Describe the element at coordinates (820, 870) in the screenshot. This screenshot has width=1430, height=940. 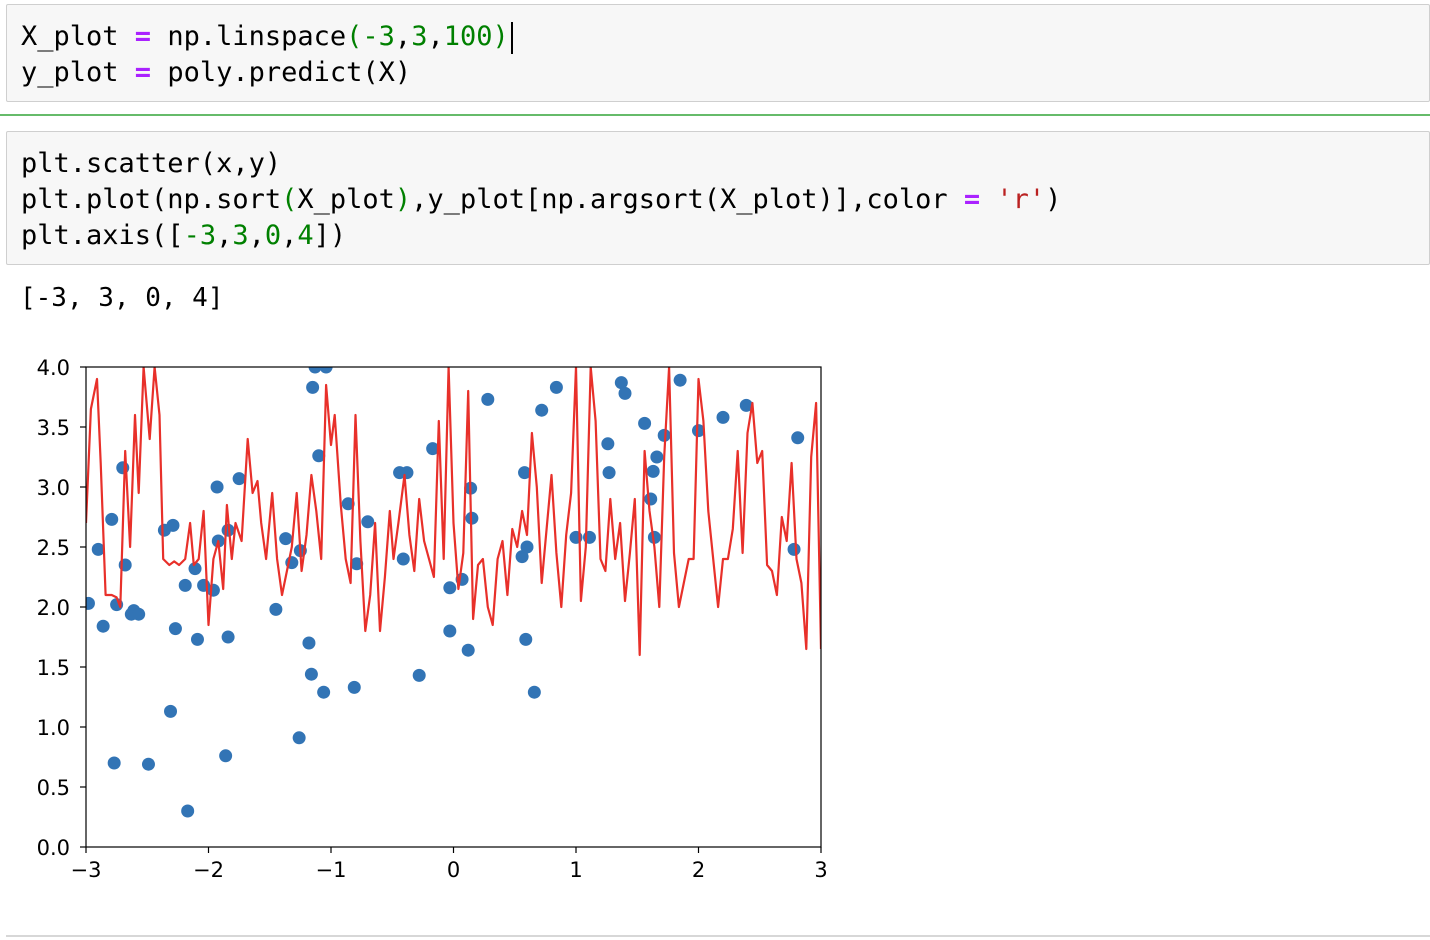
I see `x-tick-label: 3` at that location.